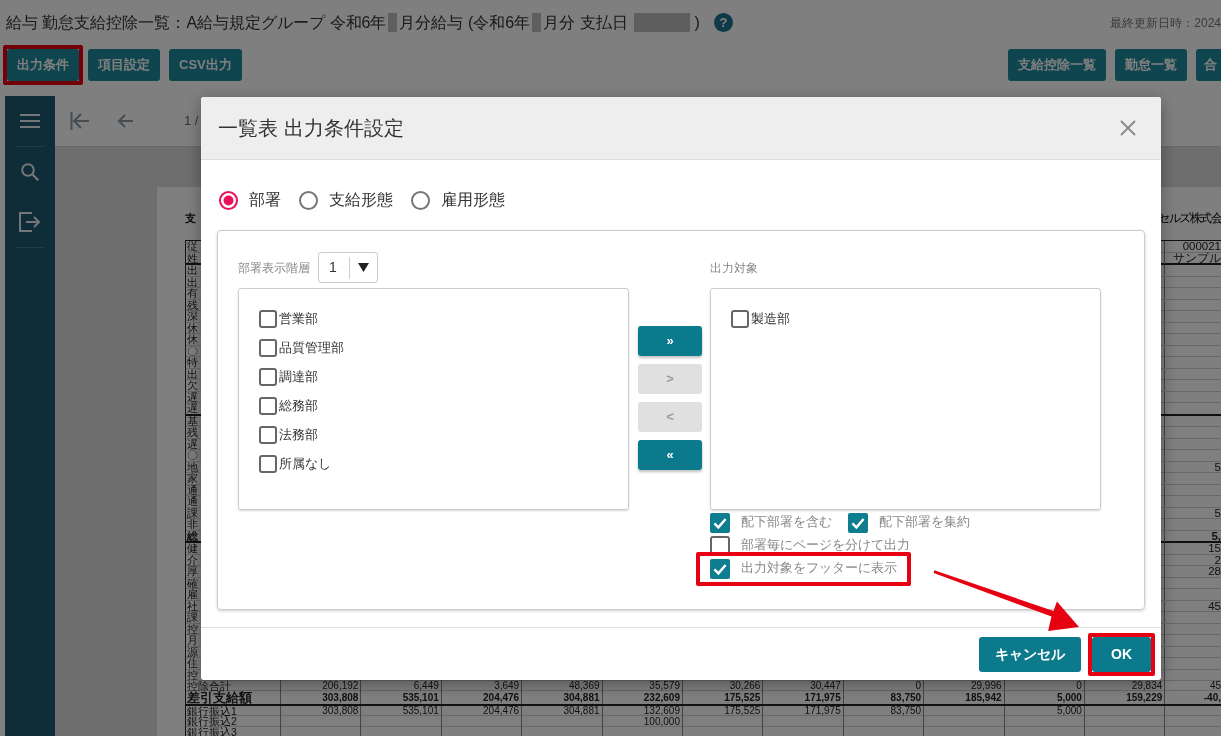 This screenshot has height=736, width=1221. I want to click on row-label: 月, so click(192, 640).